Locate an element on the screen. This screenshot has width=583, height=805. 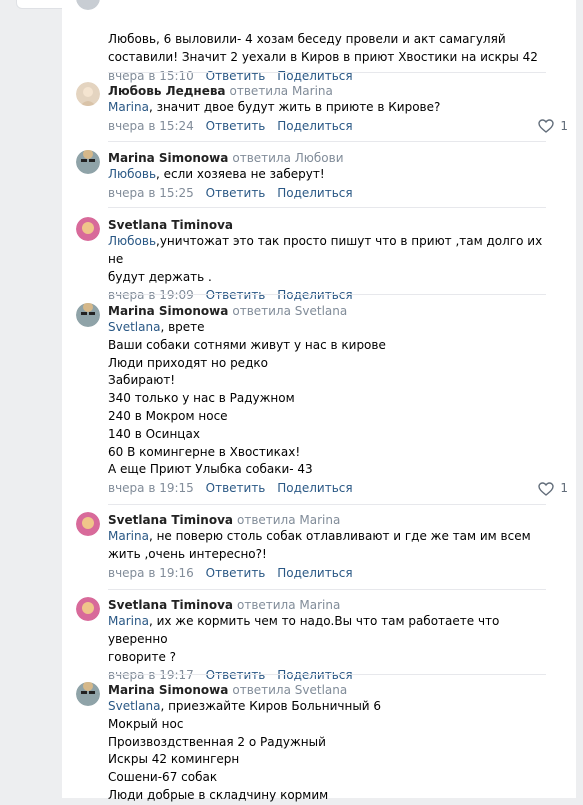
text-span: А еще Приют Улыбка собаки- 43 is located at coordinates (210, 469).